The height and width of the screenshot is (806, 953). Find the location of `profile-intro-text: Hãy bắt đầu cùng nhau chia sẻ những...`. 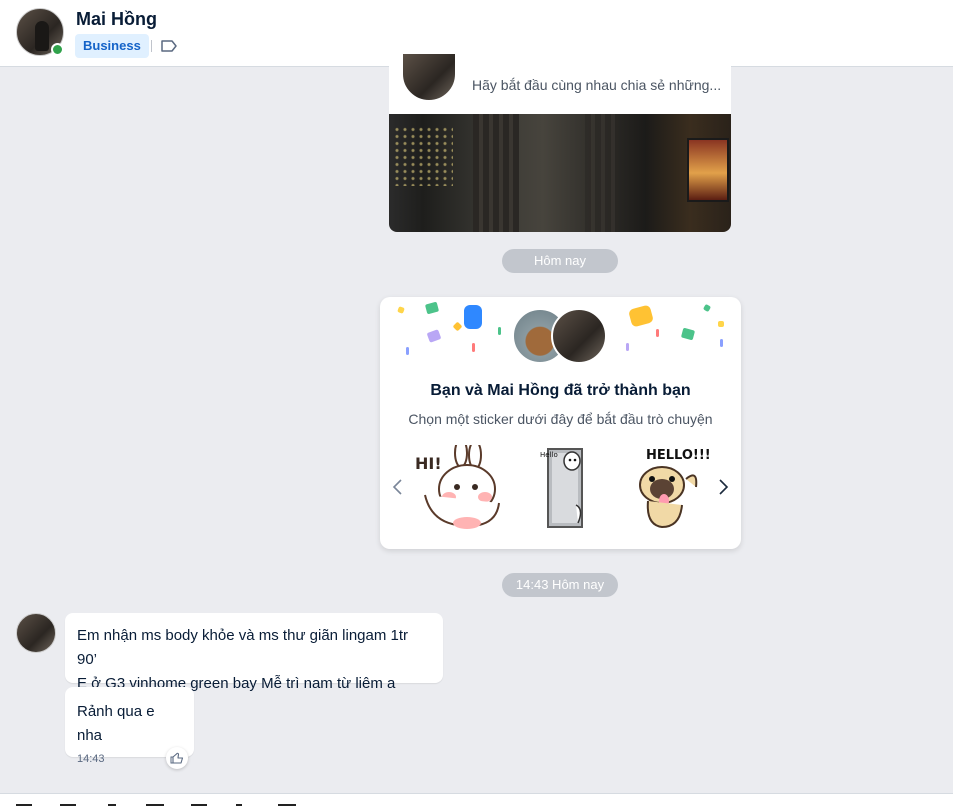

profile-intro-text: Hãy bắt đầu cùng nhau chia sẻ những... is located at coordinates (597, 85).